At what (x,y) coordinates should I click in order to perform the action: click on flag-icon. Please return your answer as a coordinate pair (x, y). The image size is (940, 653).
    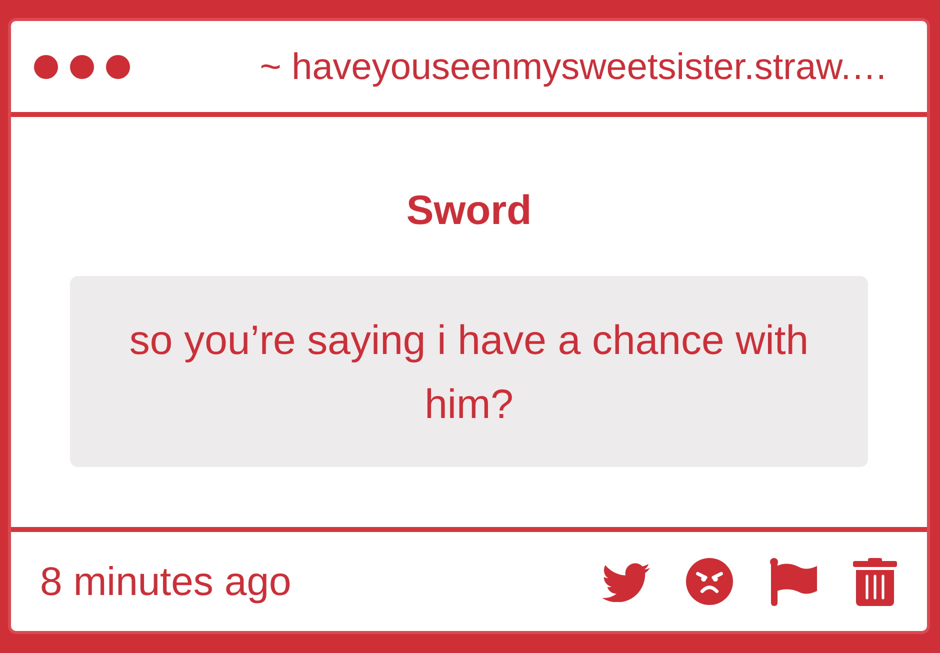
    Looking at the image, I should click on (793, 582).